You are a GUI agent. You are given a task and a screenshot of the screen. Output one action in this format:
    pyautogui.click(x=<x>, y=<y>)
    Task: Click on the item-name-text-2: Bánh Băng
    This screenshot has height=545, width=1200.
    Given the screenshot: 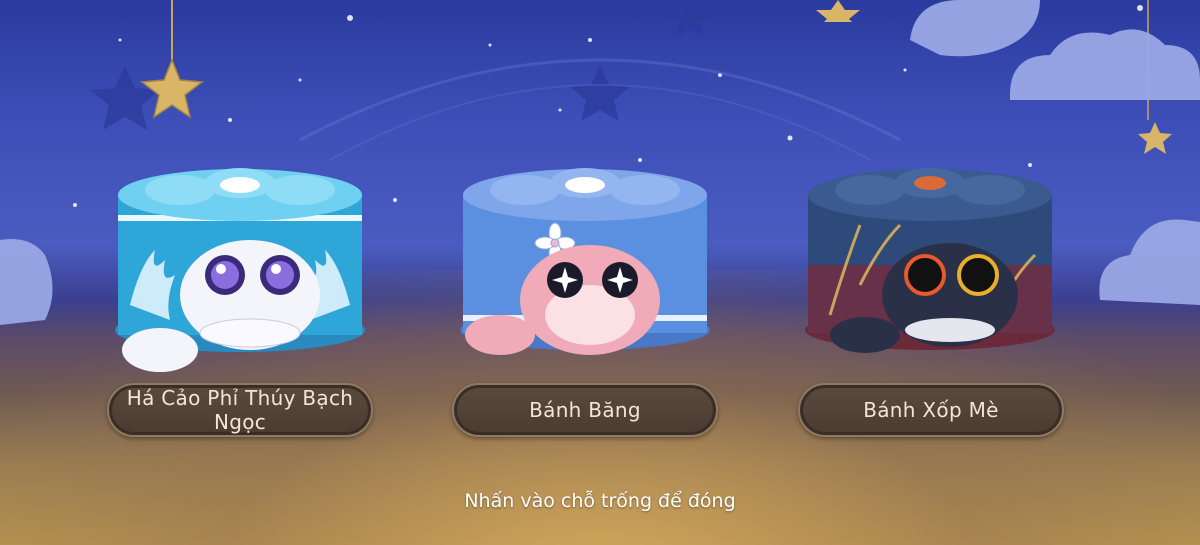 What is the action you would take?
    pyautogui.click(x=585, y=410)
    